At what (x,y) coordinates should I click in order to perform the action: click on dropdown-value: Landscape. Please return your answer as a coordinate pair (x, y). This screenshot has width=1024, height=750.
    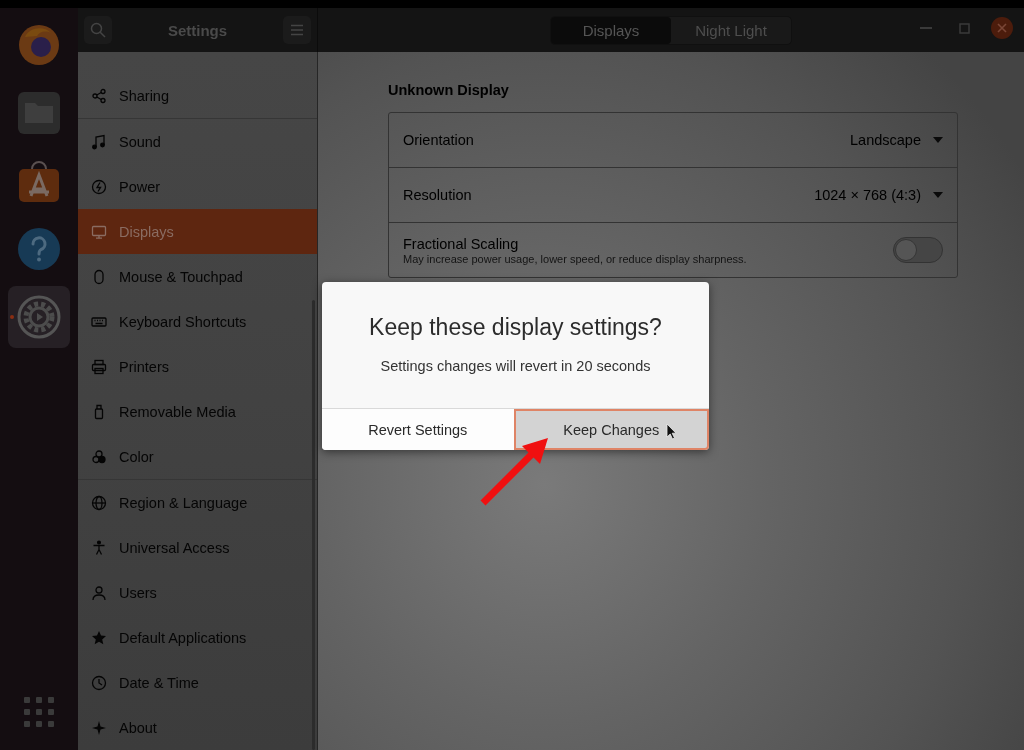
    Looking at the image, I should click on (885, 140).